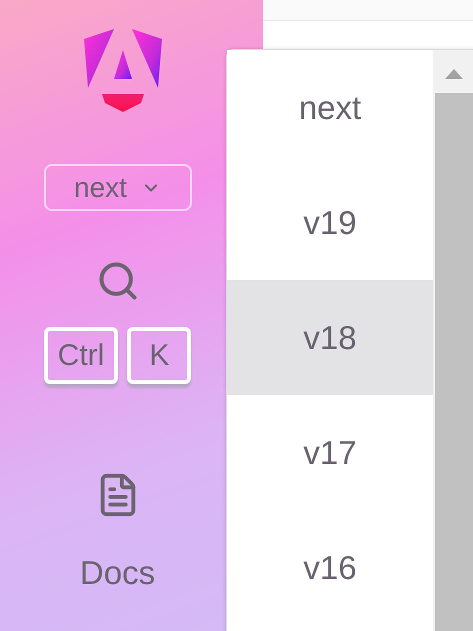 The height and width of the screenshot is (631, 473). Describe the element at coordinates (159, 355) in the screenshot. I see `keyboard-key: K` at that location.